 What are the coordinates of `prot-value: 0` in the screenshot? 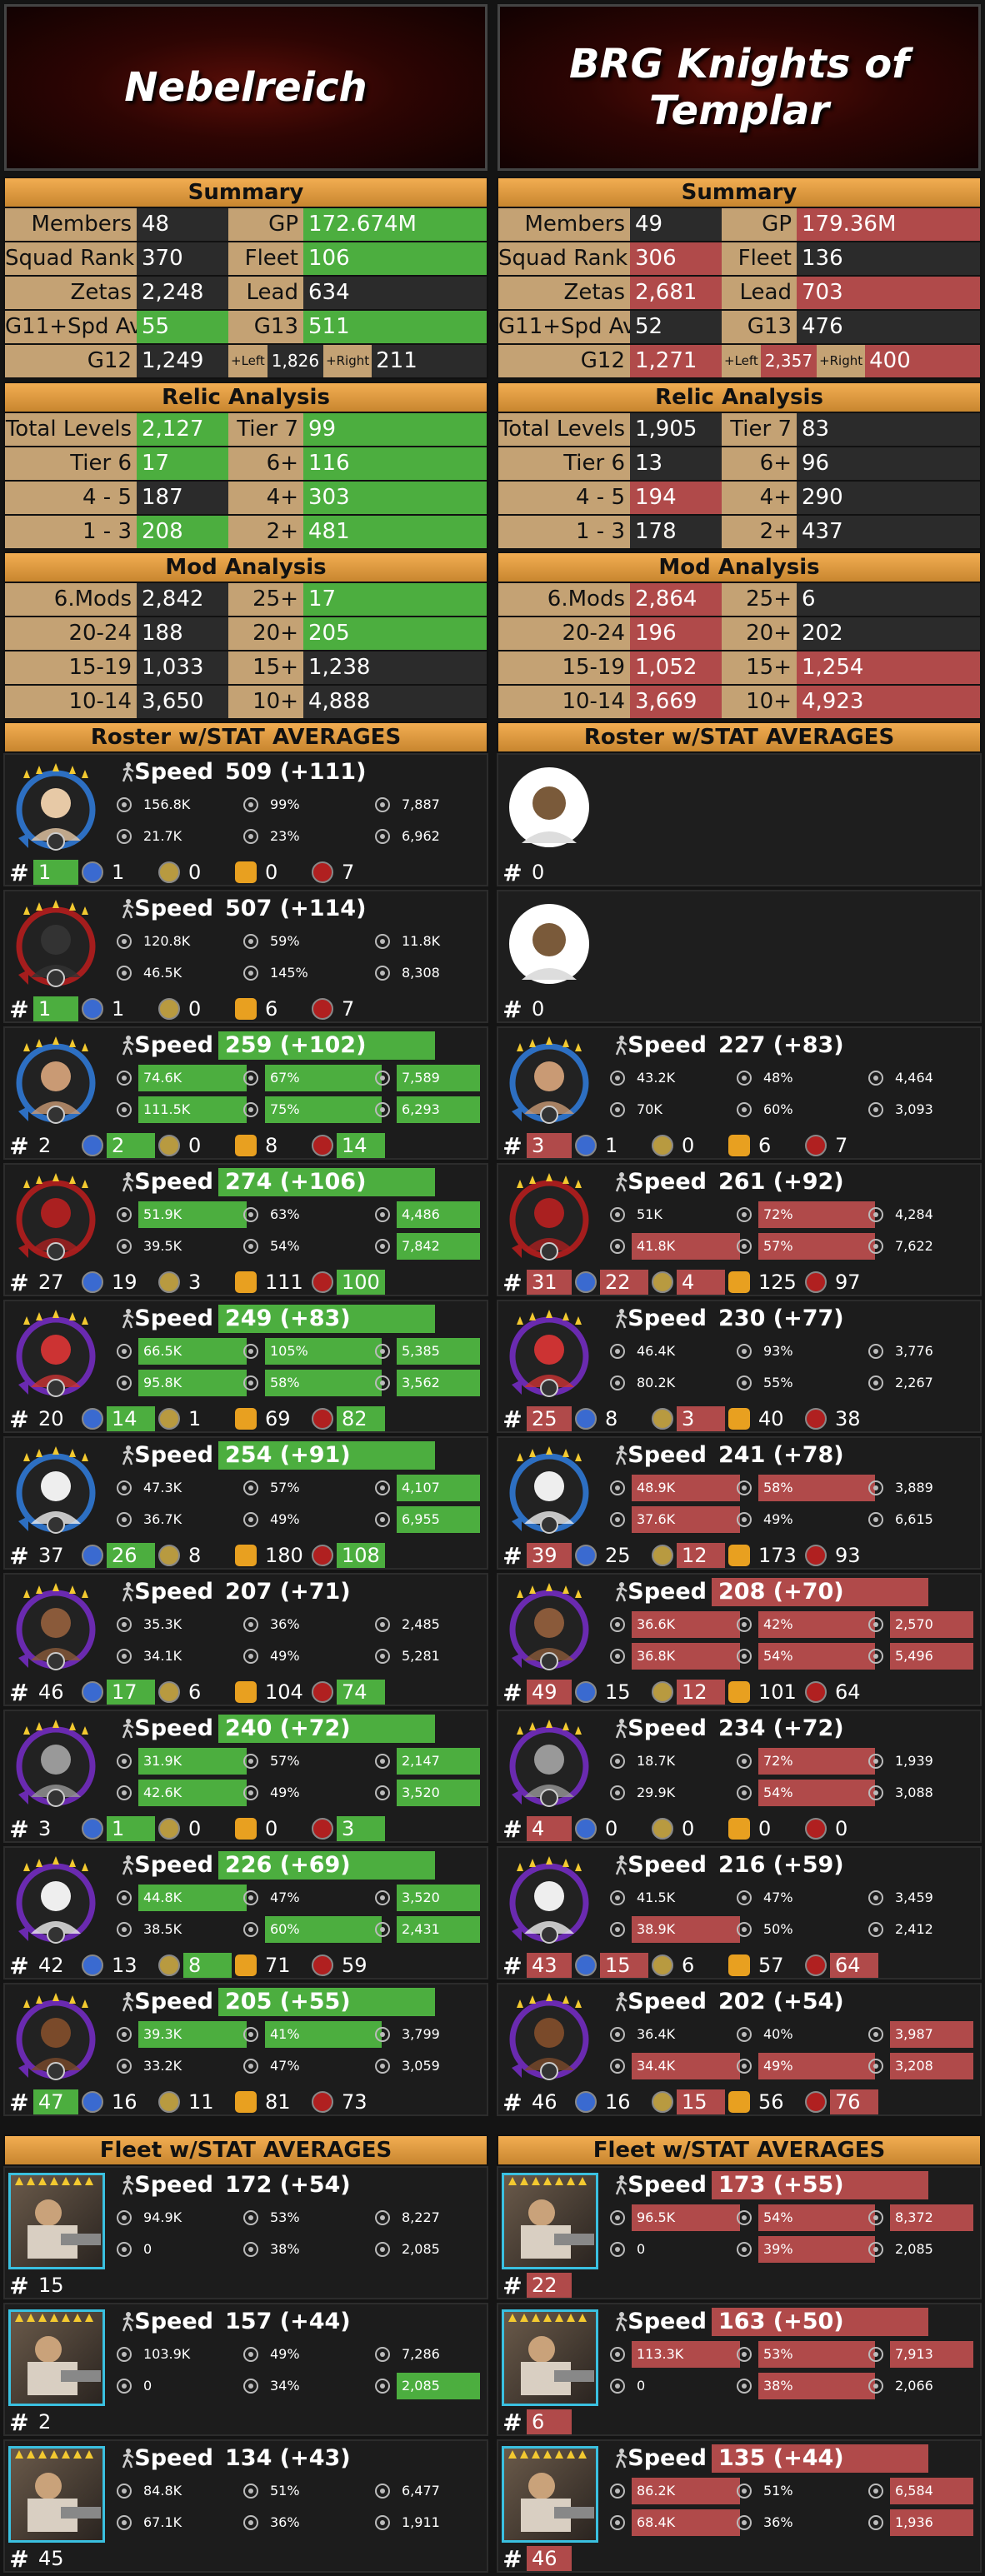 It's located at (641, 2386).